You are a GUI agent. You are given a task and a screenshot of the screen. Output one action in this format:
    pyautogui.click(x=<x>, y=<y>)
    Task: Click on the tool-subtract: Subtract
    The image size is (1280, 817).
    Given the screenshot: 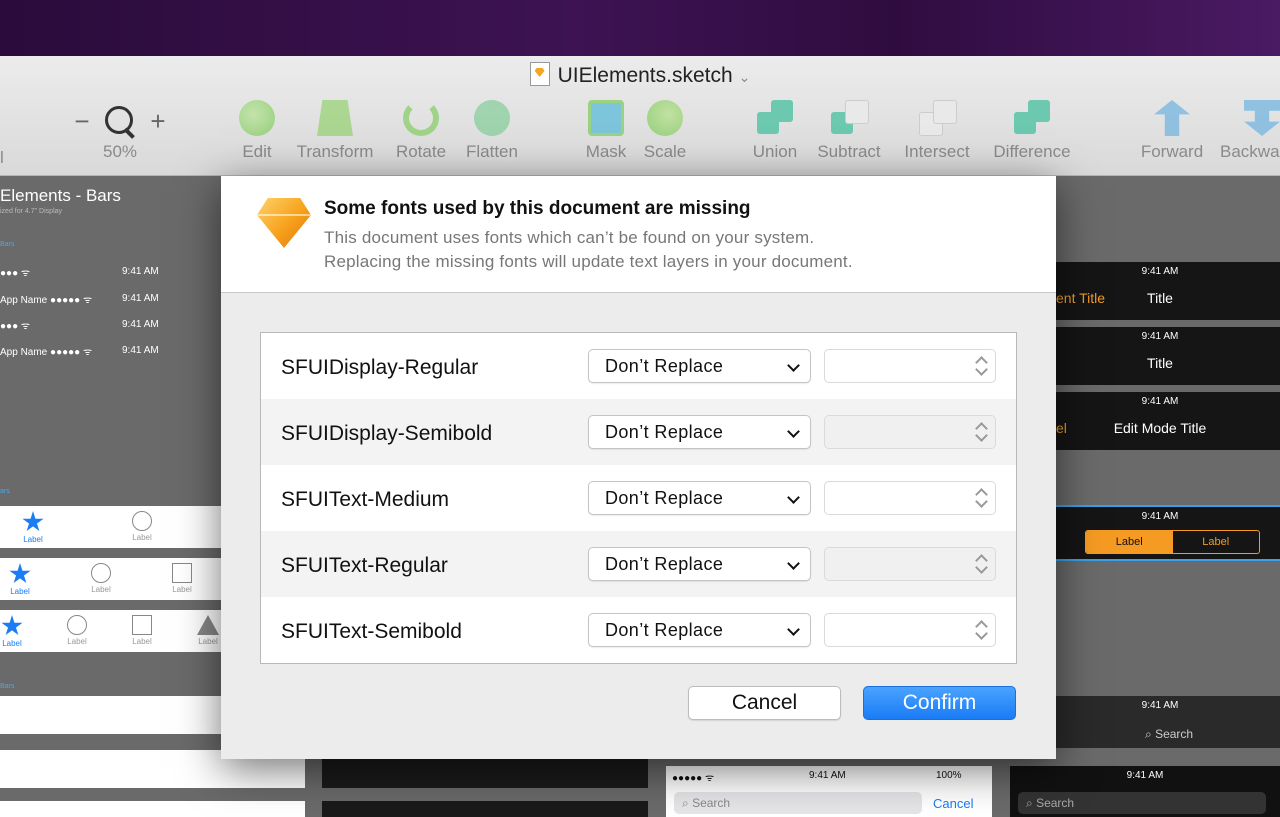 What is the action you would take?
    pyautogui.click(x=849, y=131)
    